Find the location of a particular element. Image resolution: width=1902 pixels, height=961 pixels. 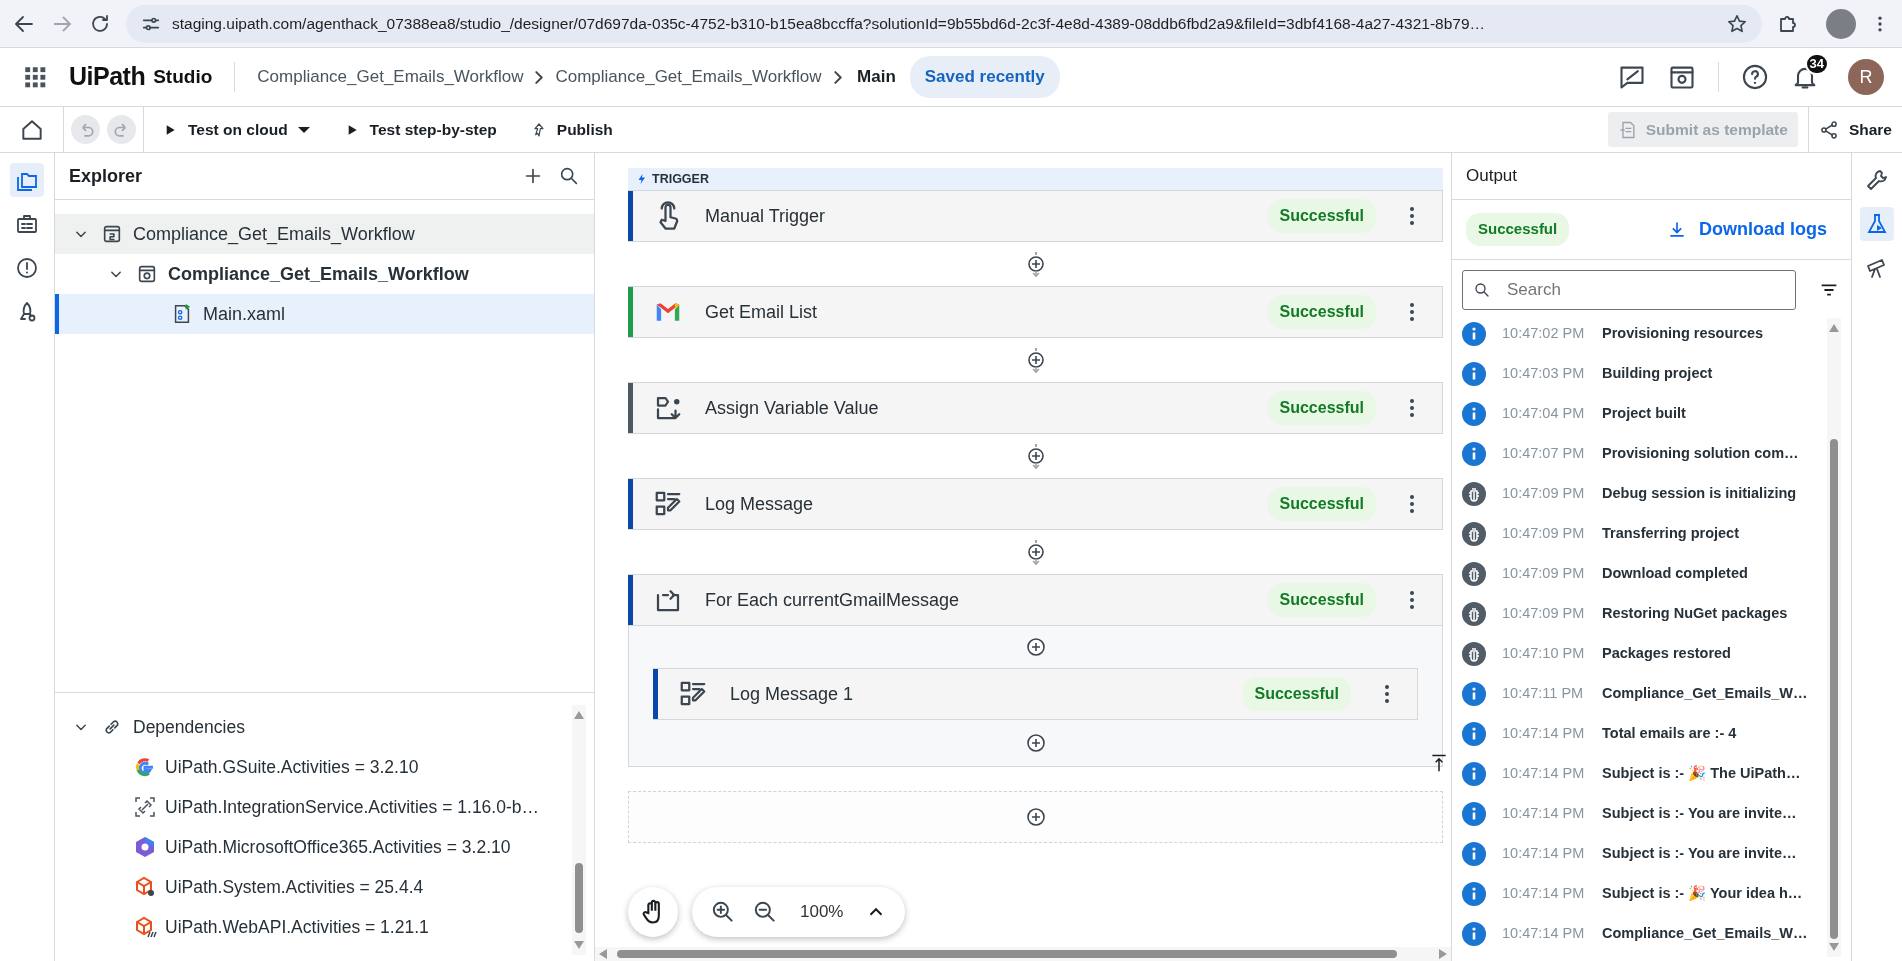

log-time: 10:47:07 PM is located at coordinates (1544, 454).